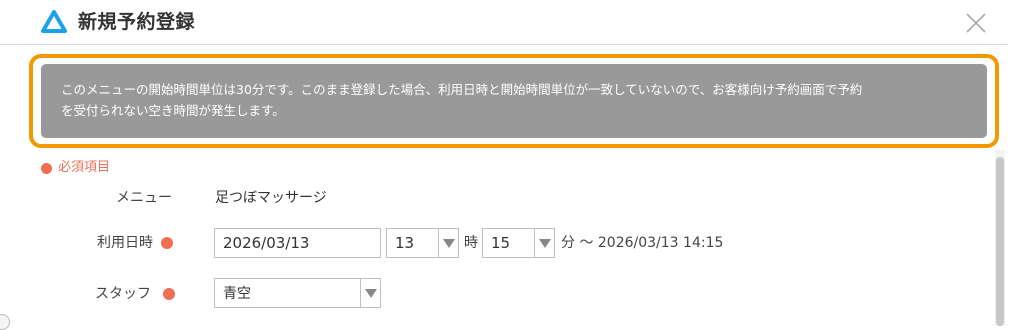  Describe the element at coordinates (173, 110) in the screenshot. I see `warning-line-2: を受付られない空き時間が発生します。` at that location.